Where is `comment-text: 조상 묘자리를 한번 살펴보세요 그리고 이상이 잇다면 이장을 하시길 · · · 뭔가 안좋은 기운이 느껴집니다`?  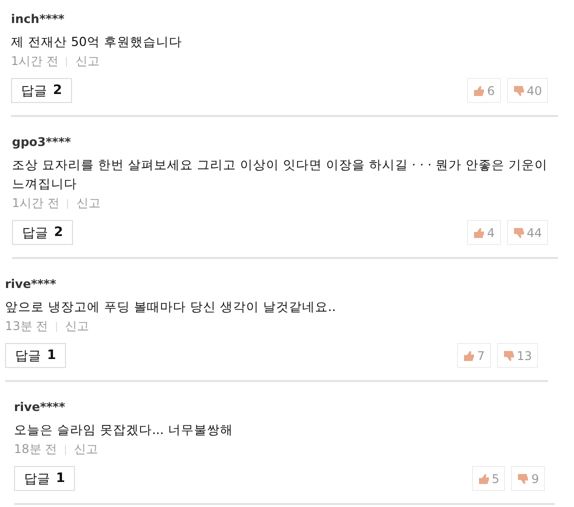 comment-text: 조상 묘자리를 한번 살펴보세요 그리고 이상이 잇다면 이장을 하시길 · · · 뭔가 안좋은 기운이 느껴집니다 is located at coordinates (280, 174).